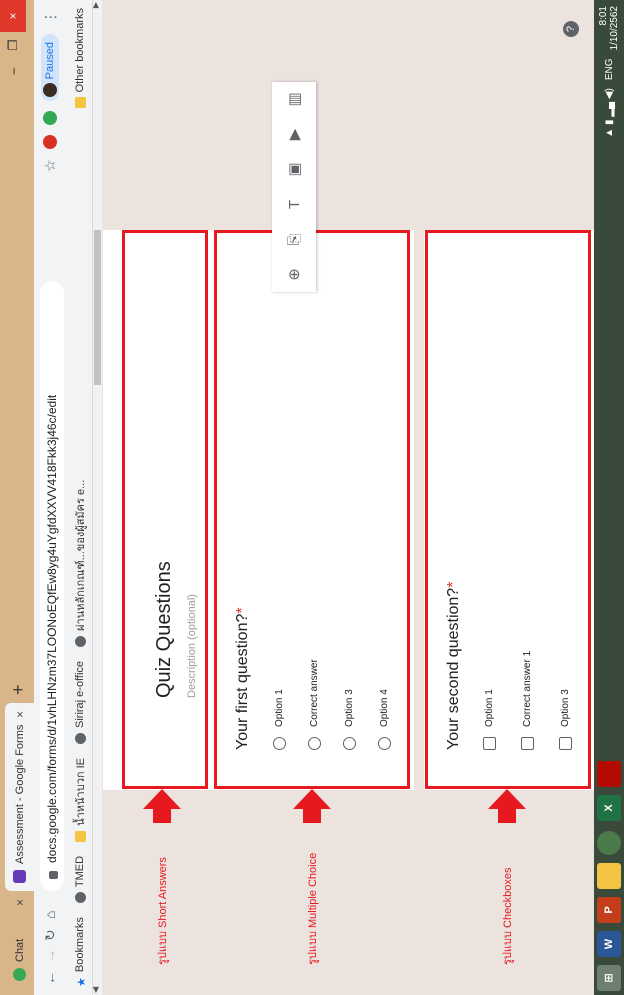 The image size is (624, 995). I want to click on windows-taskbar: ⊞ W P X ▲ ▮ ▂▄ ◀) ENG 8:01 1/10/2562, so click(609, 497).